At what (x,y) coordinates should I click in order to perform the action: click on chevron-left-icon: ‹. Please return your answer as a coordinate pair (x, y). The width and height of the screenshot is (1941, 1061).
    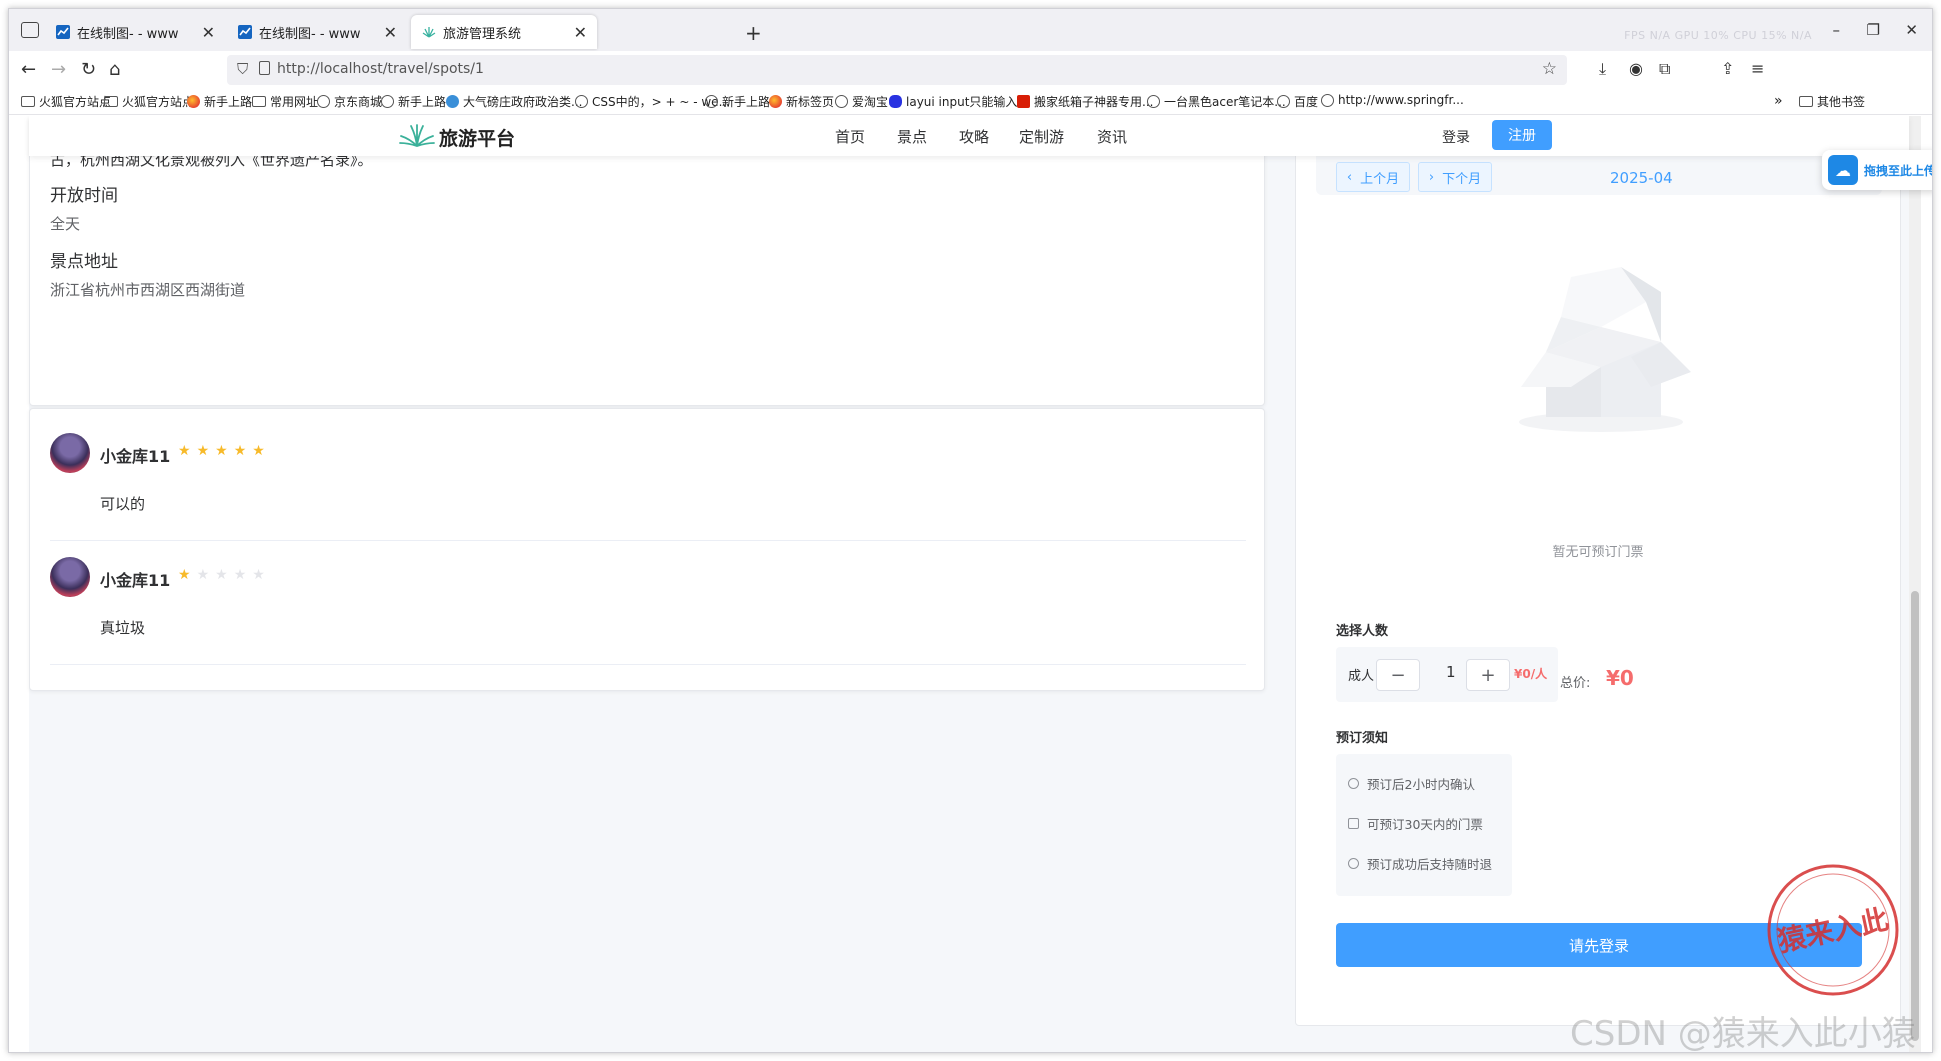
    Looking at the image, I should click on (1349, 177).